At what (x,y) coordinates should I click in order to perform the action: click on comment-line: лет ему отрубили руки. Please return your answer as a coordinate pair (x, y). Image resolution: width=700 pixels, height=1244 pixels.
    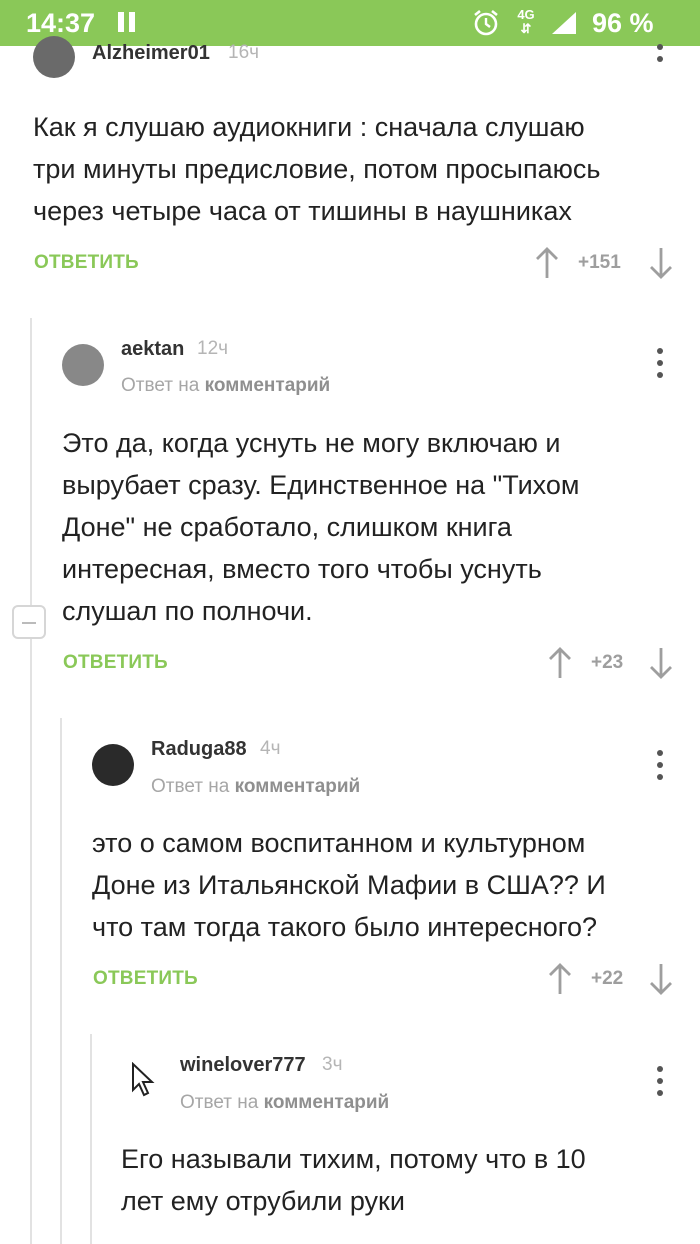
    Looking at the image, I should click on (263, 1201).